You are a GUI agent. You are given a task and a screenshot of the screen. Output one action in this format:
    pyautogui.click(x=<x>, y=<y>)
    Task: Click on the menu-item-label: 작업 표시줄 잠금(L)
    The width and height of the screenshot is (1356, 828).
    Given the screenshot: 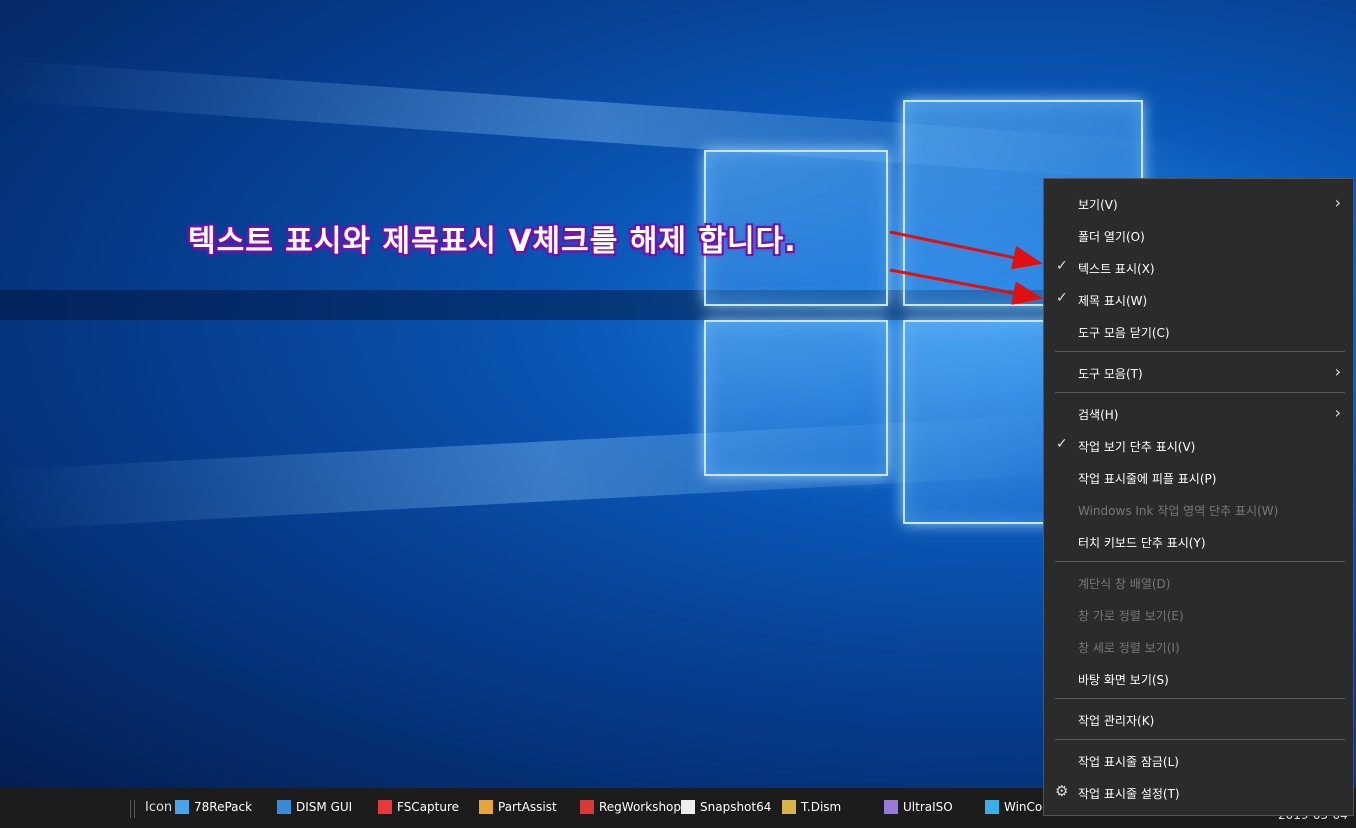 What is the action you would take?
    pyautogui.click(x=1128, y=762)
    